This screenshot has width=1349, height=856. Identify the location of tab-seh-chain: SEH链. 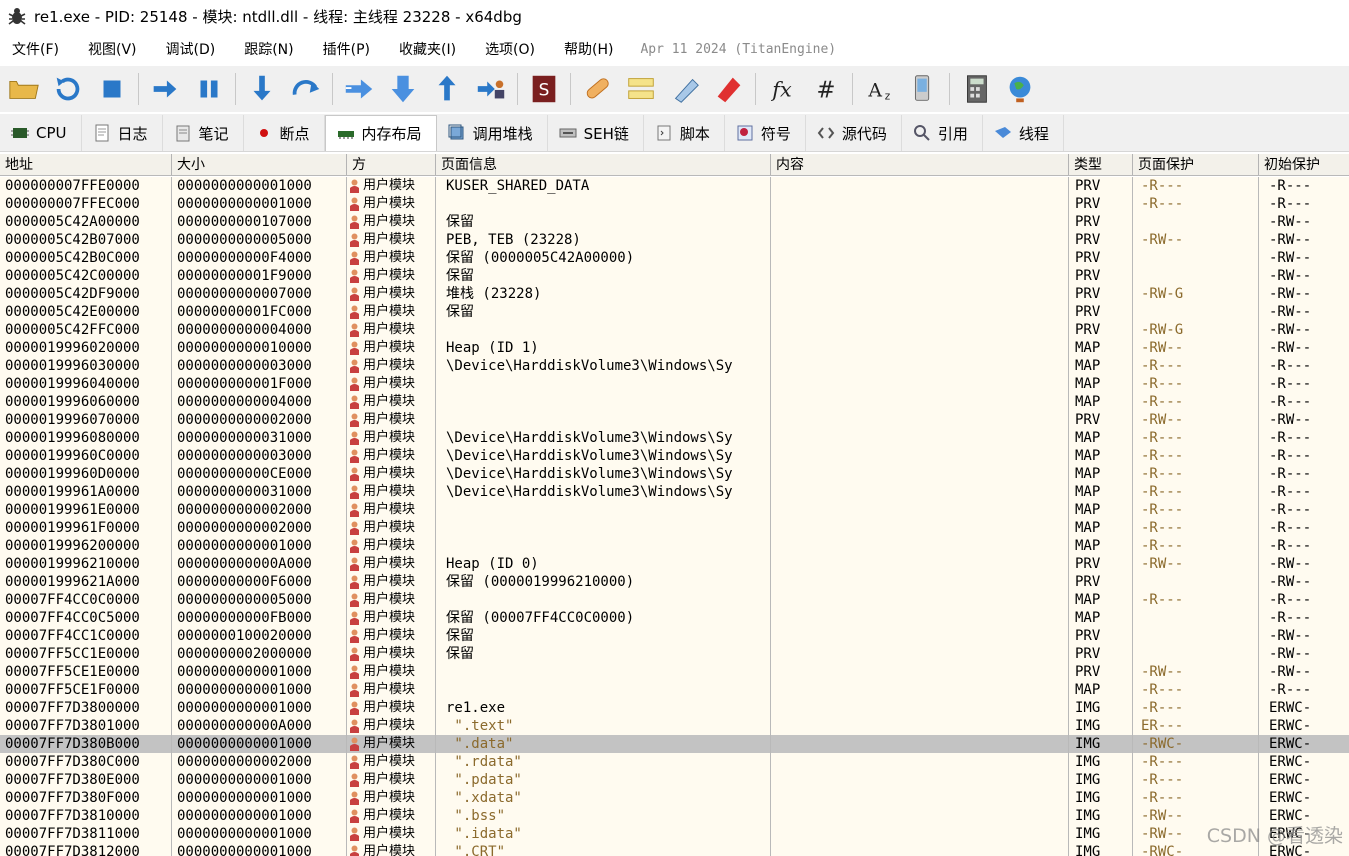
(596, 133).